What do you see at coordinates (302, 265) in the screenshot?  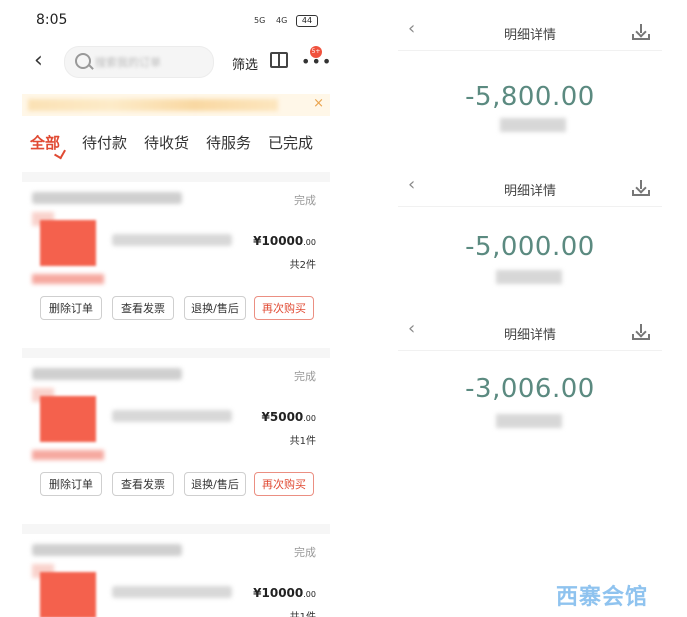 I see `item-count: 共2件` at bounding box center [302, 265].